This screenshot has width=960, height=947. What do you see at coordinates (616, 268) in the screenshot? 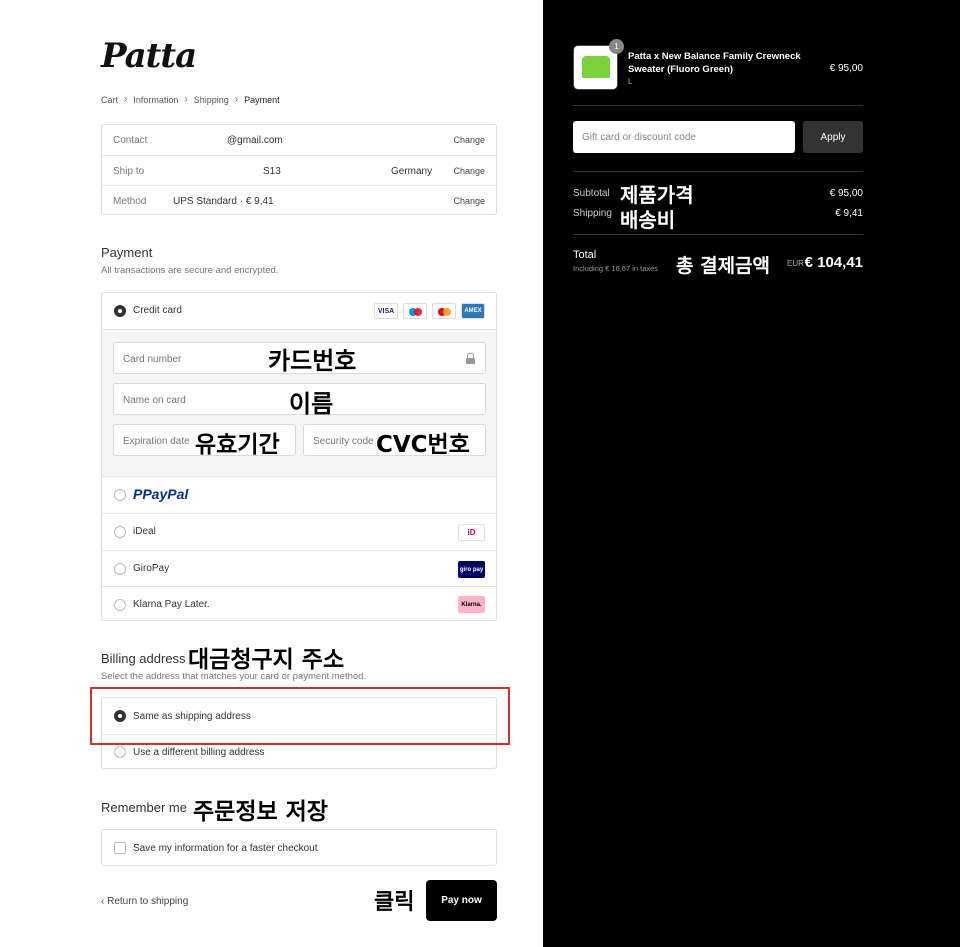
I see `taxes-note: Including € 16,67 in taxes` at bounding box center [616, 268].